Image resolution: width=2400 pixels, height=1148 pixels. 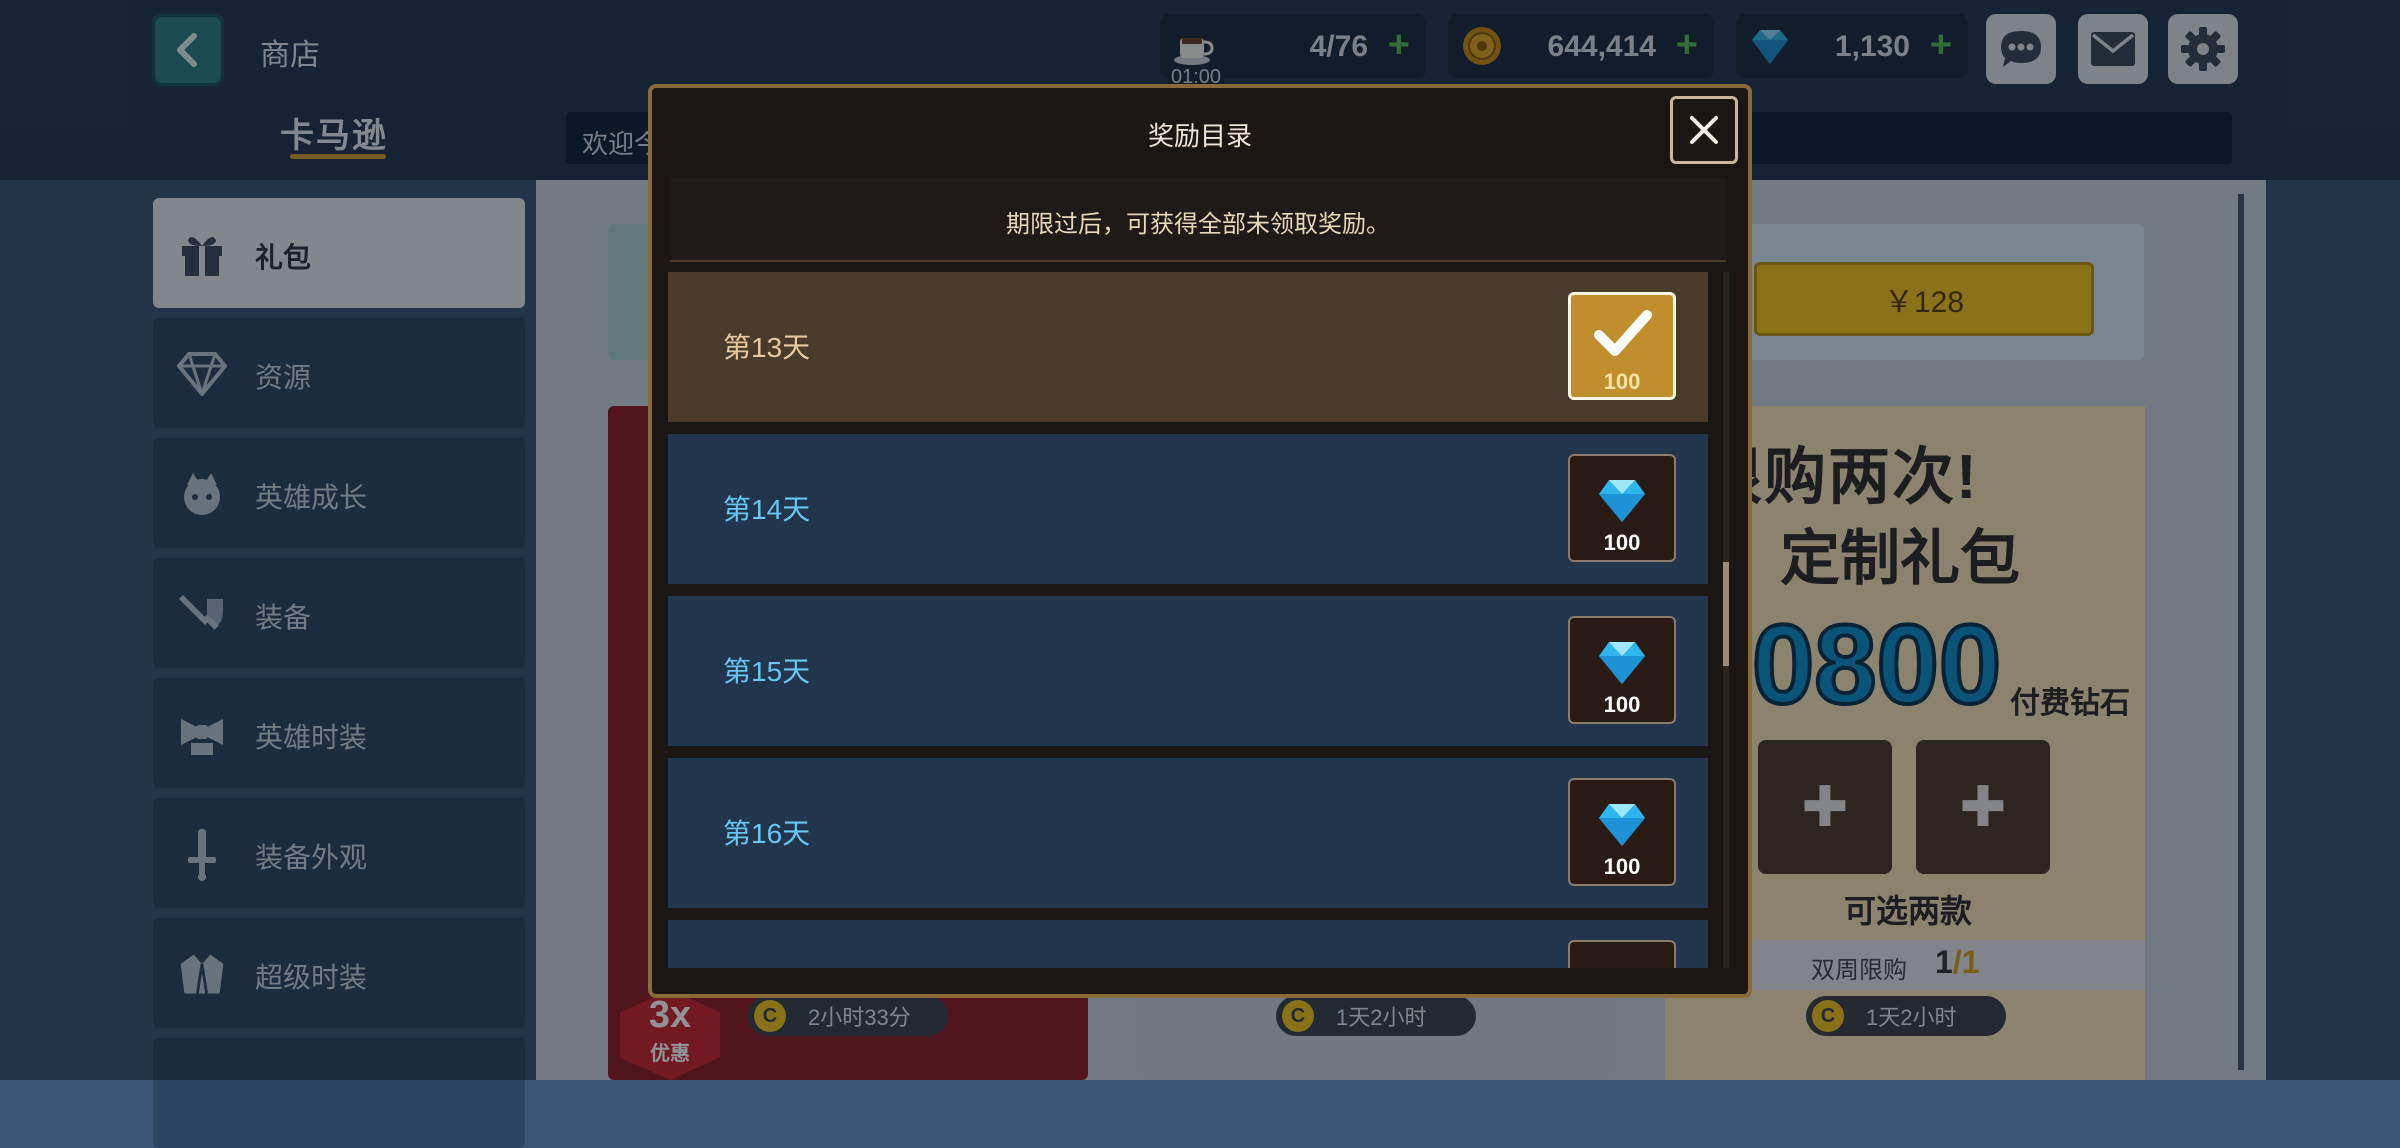 What do you see at coordinates (1188, 347) in the screenshot?
I see `reward-row: 第13天 100` at bounding box center [1188, 347].